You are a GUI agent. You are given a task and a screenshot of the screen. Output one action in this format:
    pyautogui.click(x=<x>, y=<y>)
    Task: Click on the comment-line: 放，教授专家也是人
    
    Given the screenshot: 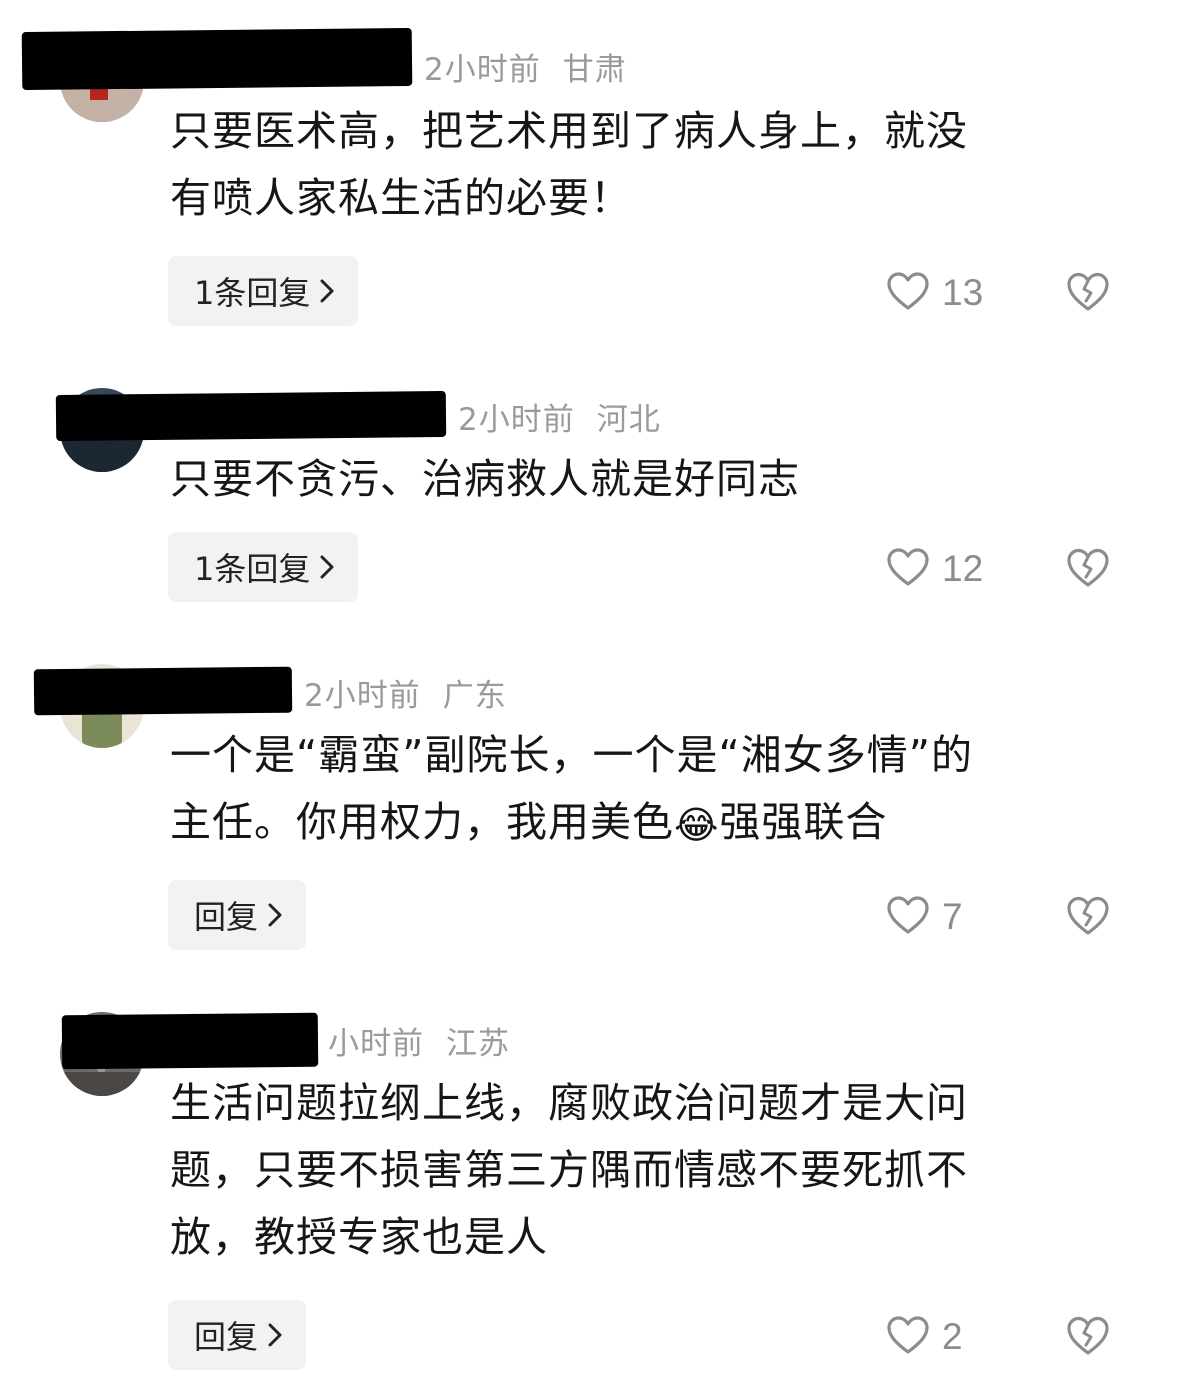 What is the action you would take?
    pyautogui.click(x=359, y=1237)
    